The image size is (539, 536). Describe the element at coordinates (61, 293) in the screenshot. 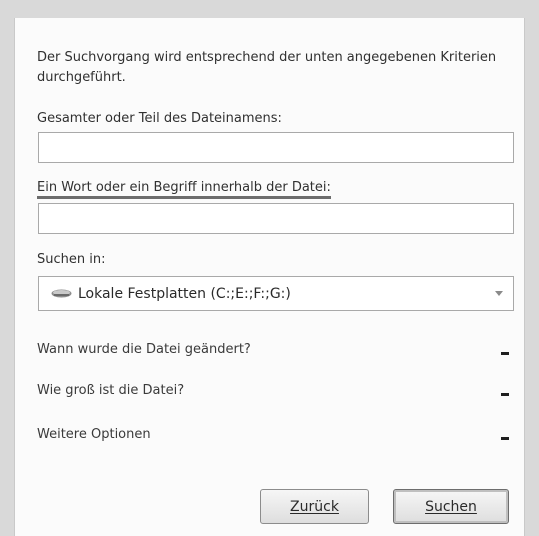

I see `hard-drive-icon` at that location.